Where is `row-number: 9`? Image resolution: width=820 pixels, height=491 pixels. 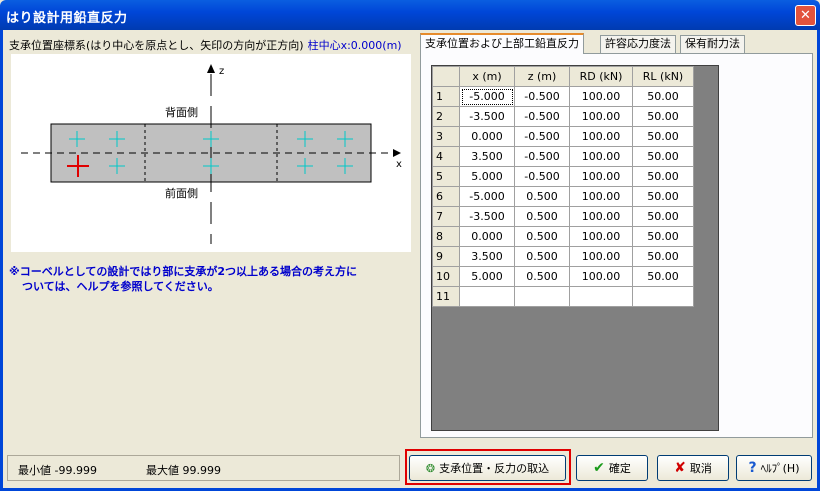
row-number: 9 is located at coordinates (446, 256).